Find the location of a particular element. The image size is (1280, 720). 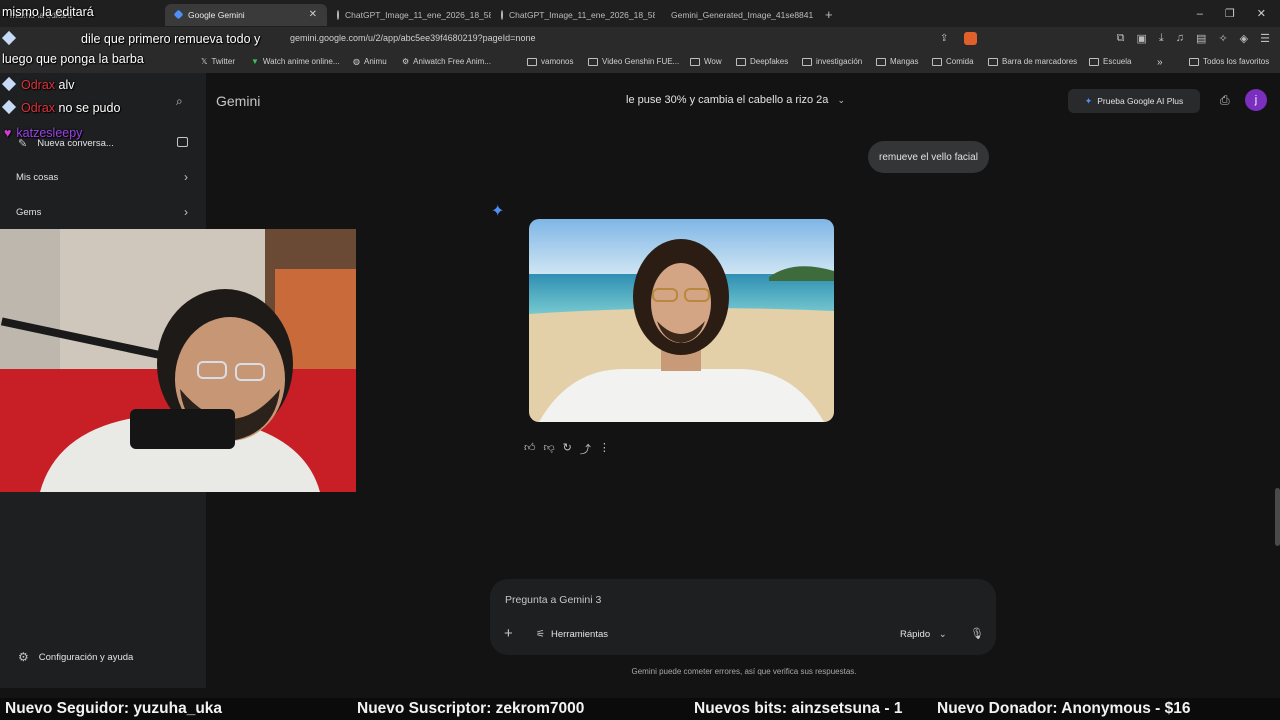

share-icon: ⇪ is located at coordinates (944, 38).